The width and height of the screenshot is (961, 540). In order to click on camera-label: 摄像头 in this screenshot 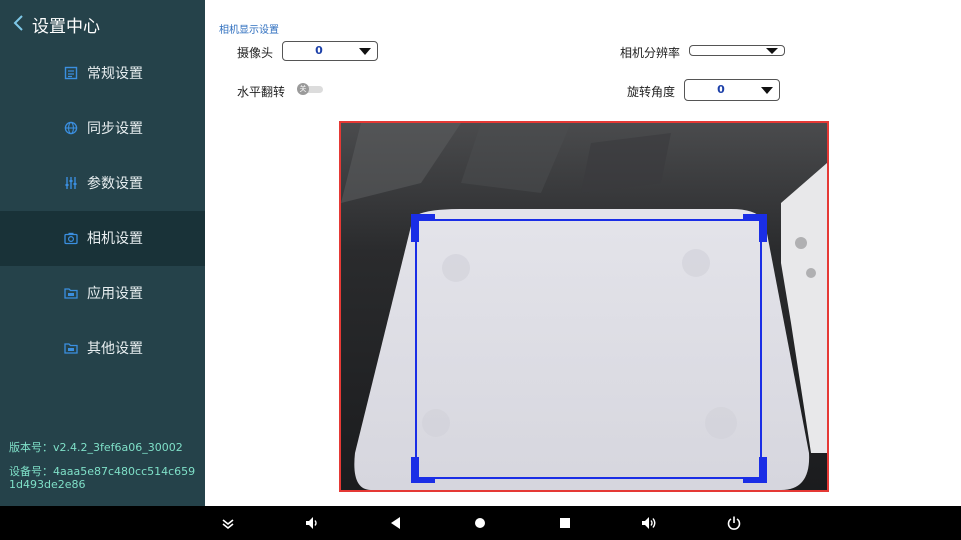, I will do `click(255, 53)`.